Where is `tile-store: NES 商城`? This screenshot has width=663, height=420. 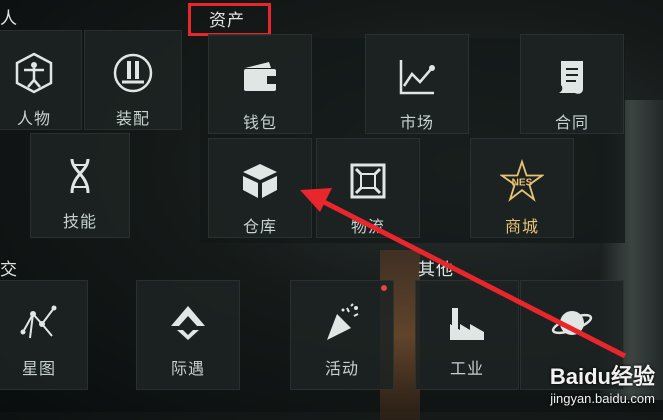
tile-store: NES 商城 is located at coordinates (522, 188).